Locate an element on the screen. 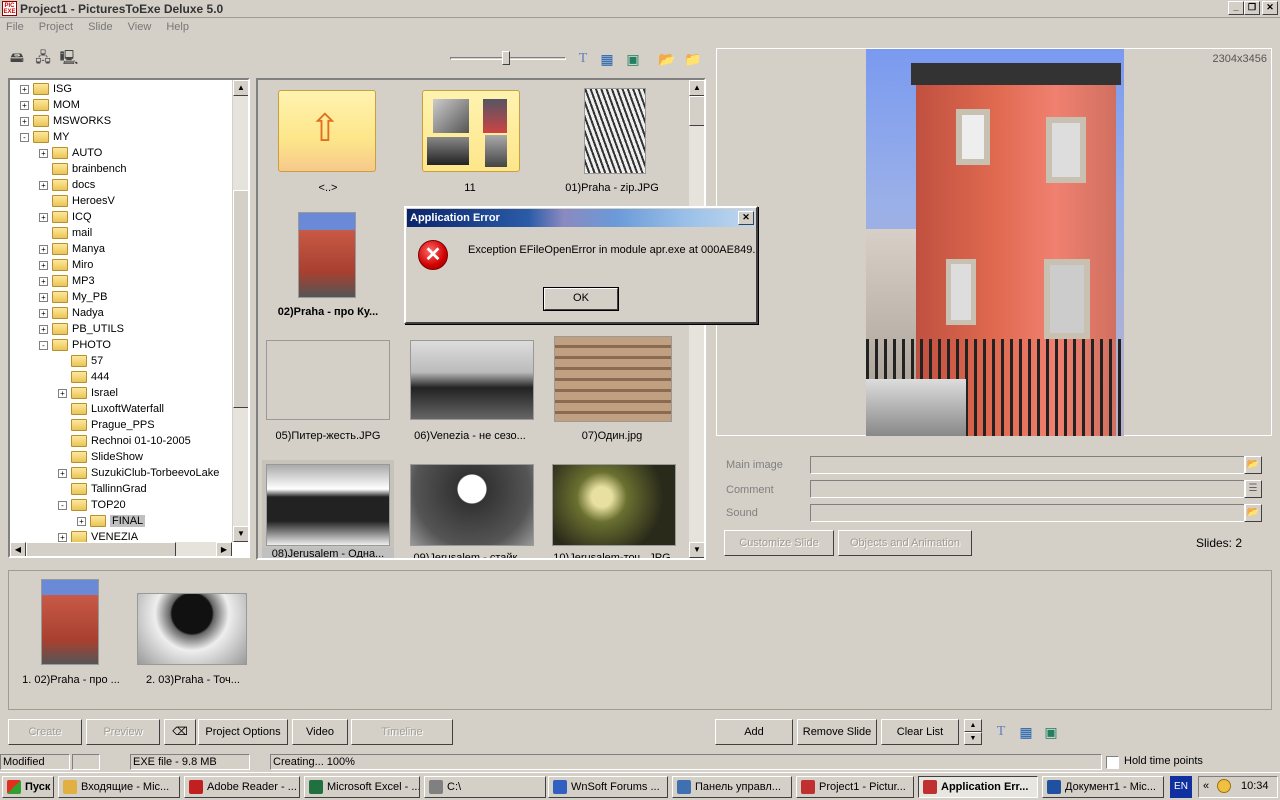  tree-horizontal-scrollbar: ◀ ▶ is located at coordinates (121, 549).